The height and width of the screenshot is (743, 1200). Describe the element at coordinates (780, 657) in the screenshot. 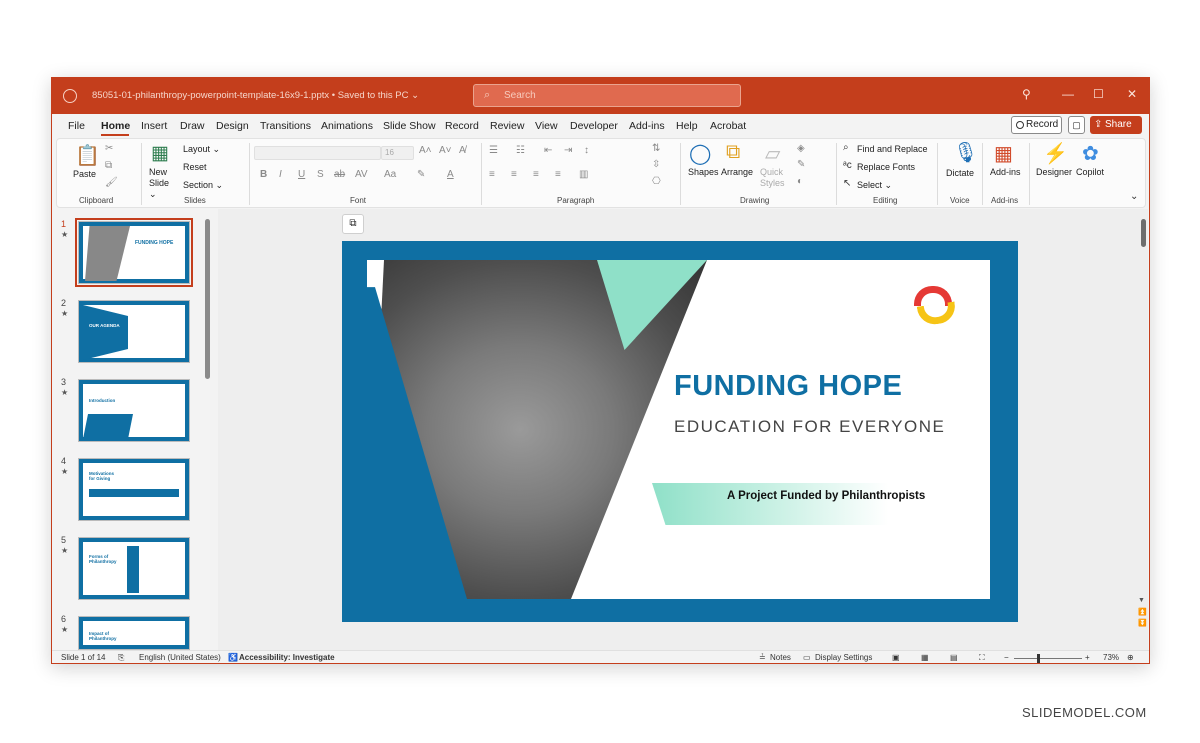

I see `notes-button: Notes` at that location.